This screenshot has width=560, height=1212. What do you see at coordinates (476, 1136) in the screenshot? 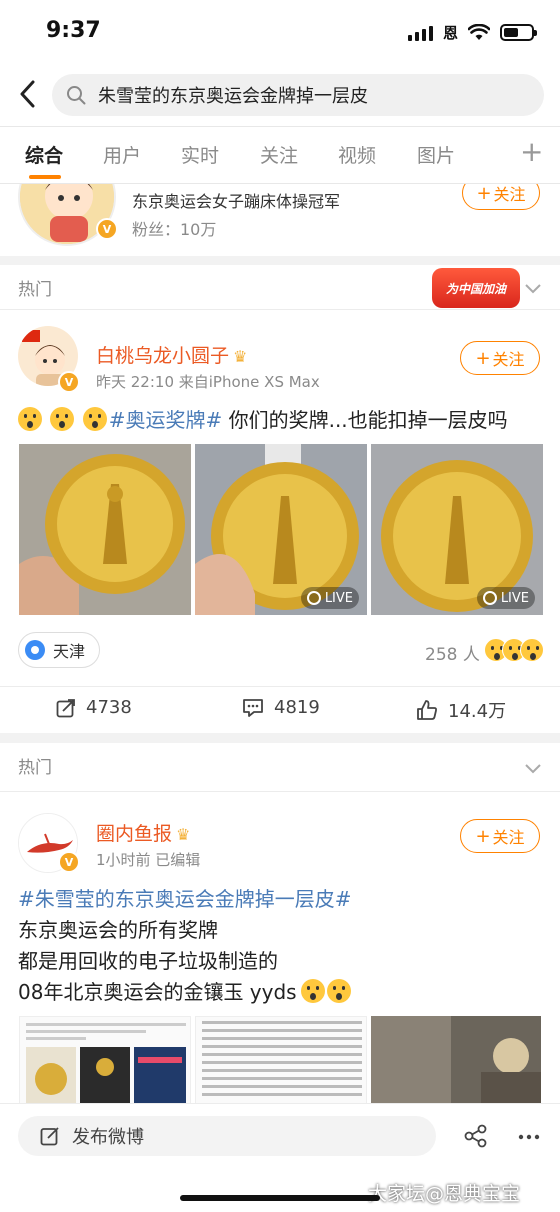
I see `share-icon` at bounding box center [476, 1136].